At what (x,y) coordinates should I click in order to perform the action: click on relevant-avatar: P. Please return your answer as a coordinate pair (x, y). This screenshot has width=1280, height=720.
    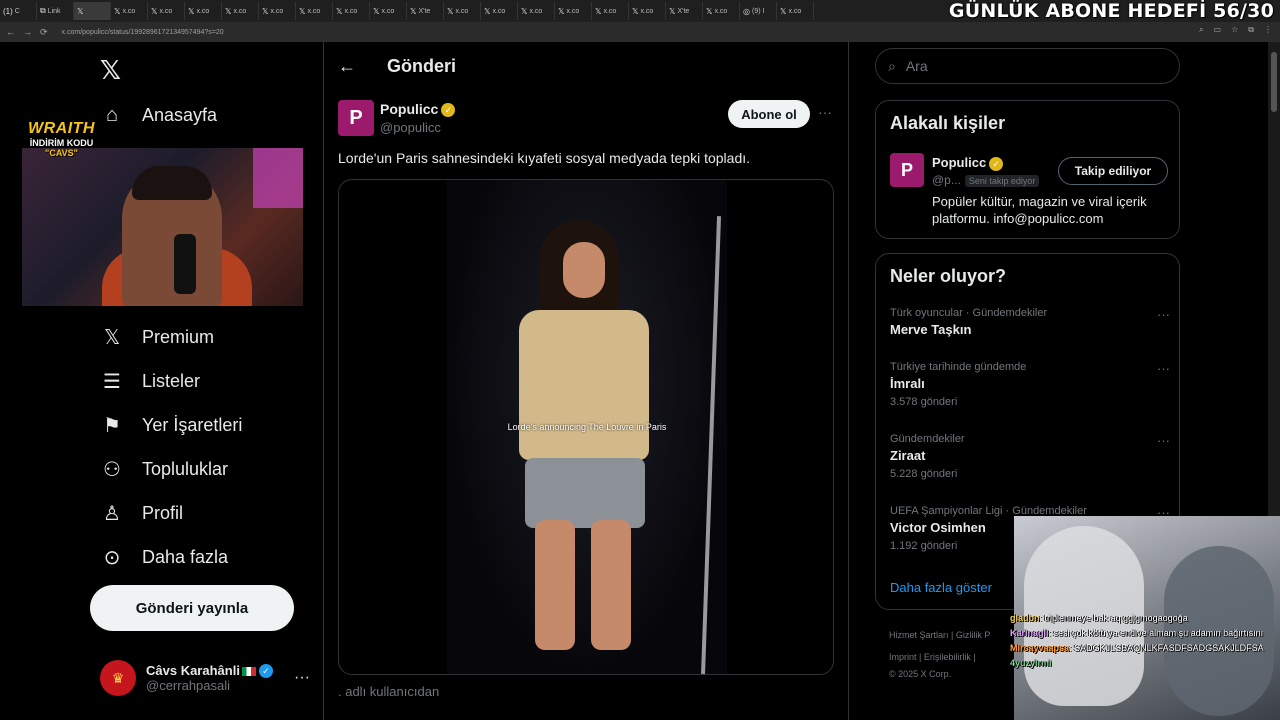
    Looking at the image, I should click on (907, 170).